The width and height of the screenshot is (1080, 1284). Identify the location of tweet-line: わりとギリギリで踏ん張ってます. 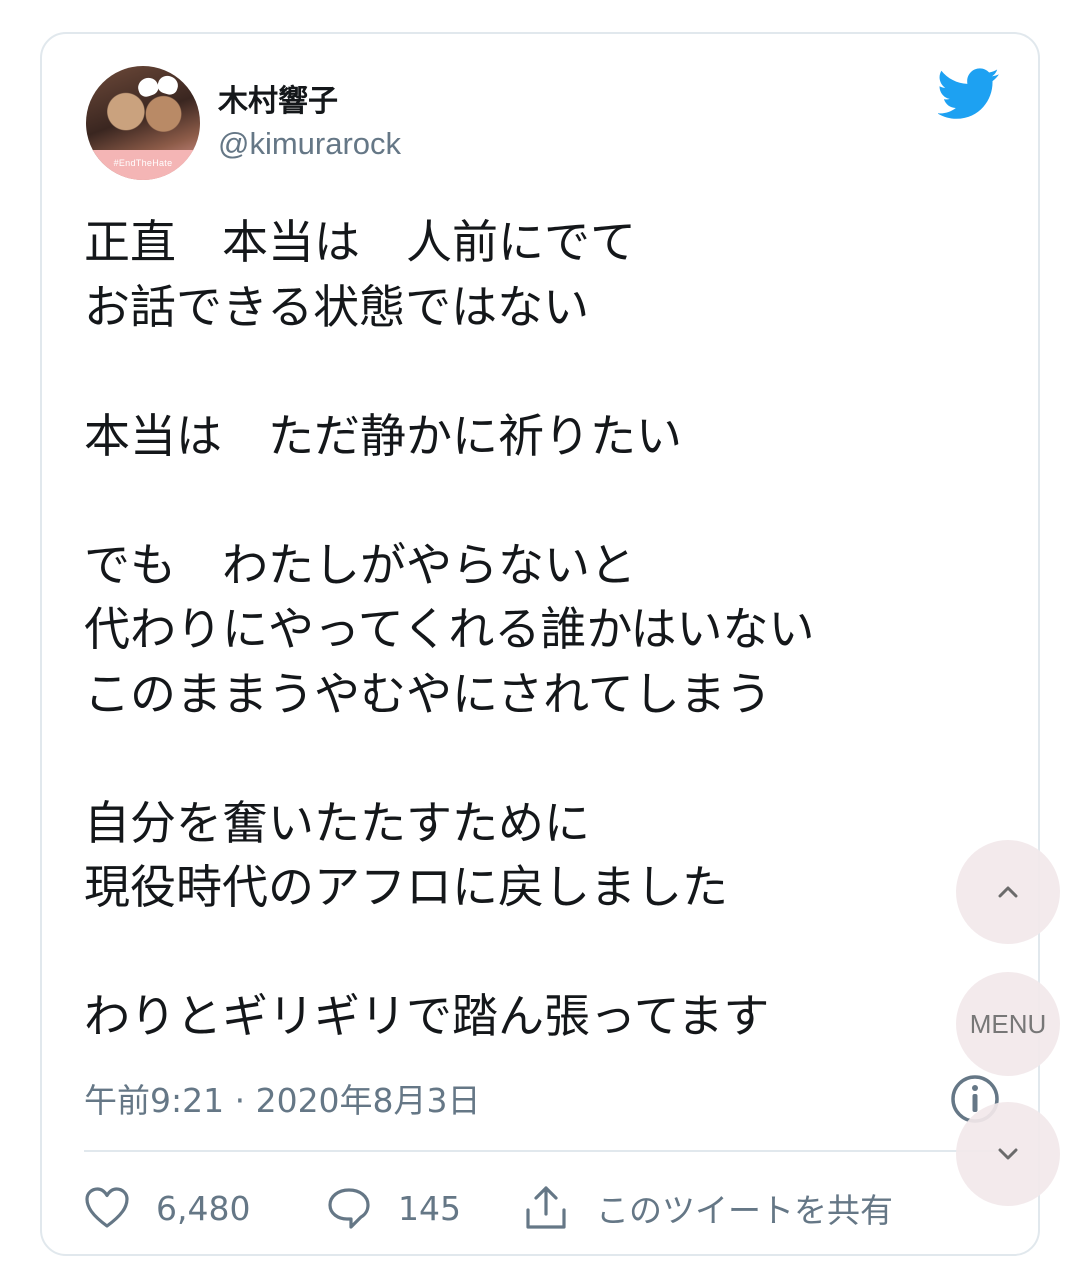
(427, 1016).